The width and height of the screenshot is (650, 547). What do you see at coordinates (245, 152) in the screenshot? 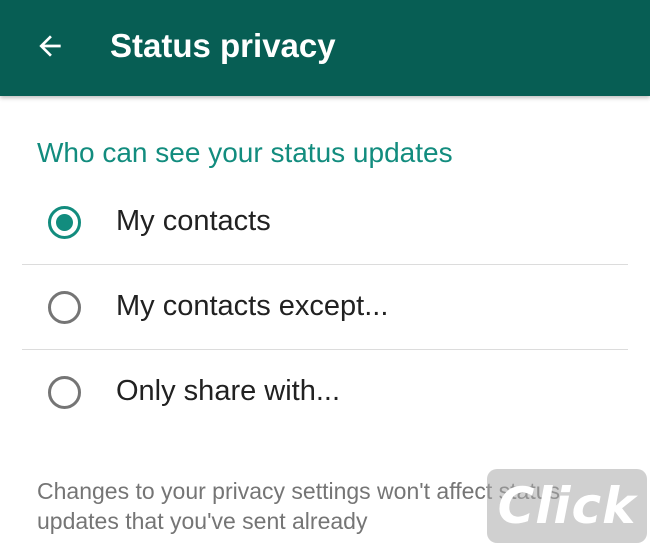
I see `section-header: Who can see your status updates` at bounding box center [245, 152].